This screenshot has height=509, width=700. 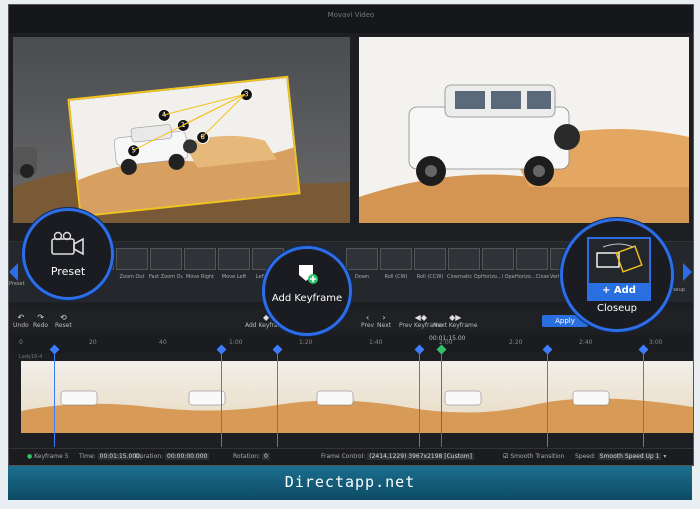 I want to click on add-keyframe-icon, so click(x=308, y=274).